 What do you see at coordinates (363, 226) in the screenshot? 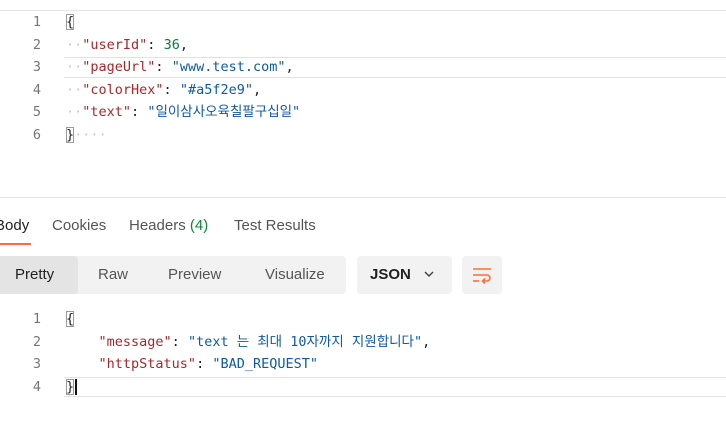
I see `response-tabs: Body Cookies Headers (4) Test Results` at bounding box center [363, 226].